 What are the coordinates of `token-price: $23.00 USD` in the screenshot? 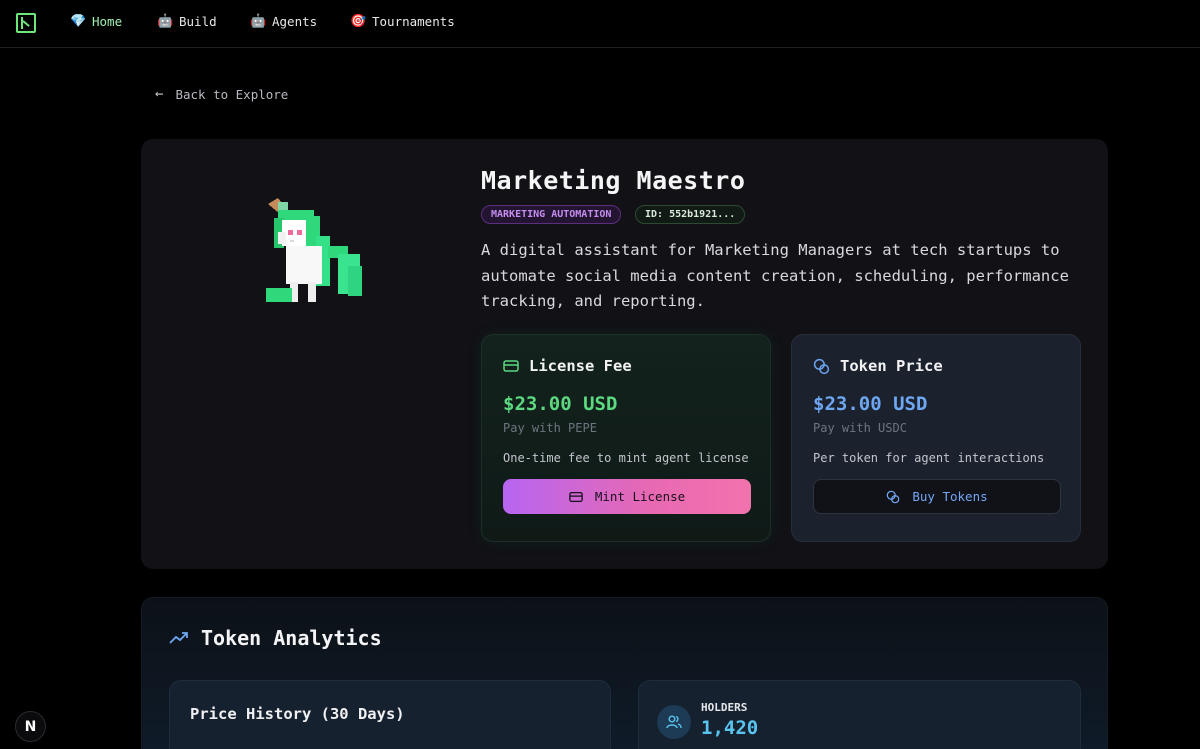 It's located at (870, 404).